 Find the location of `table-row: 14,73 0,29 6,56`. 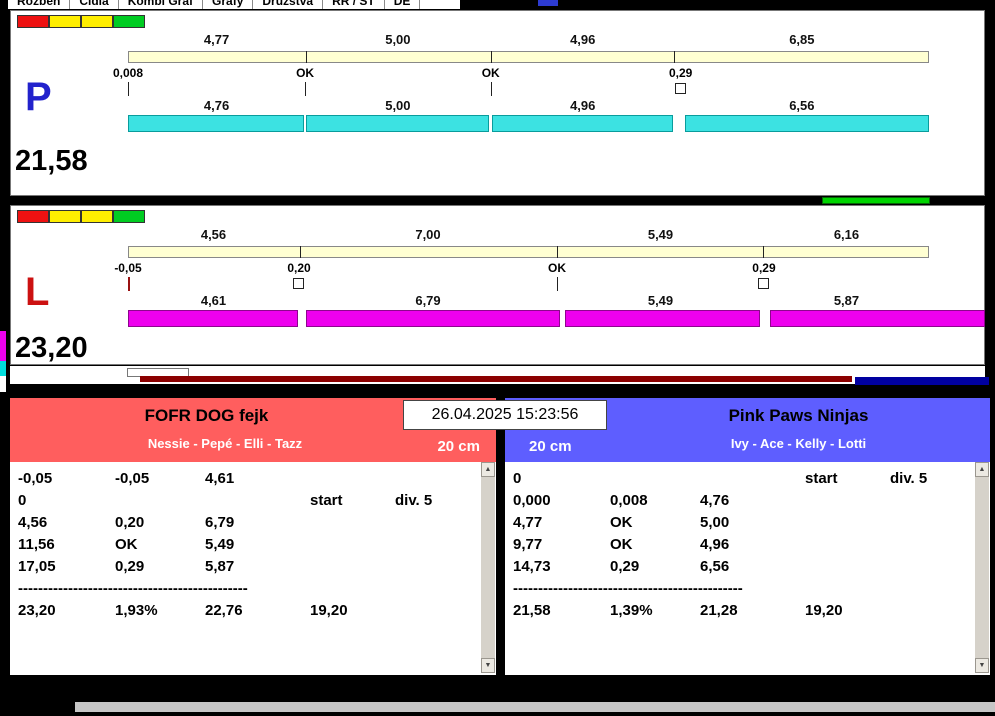

table-row: 14,73 0,29 6,56 is located at coordinates (747, 567).